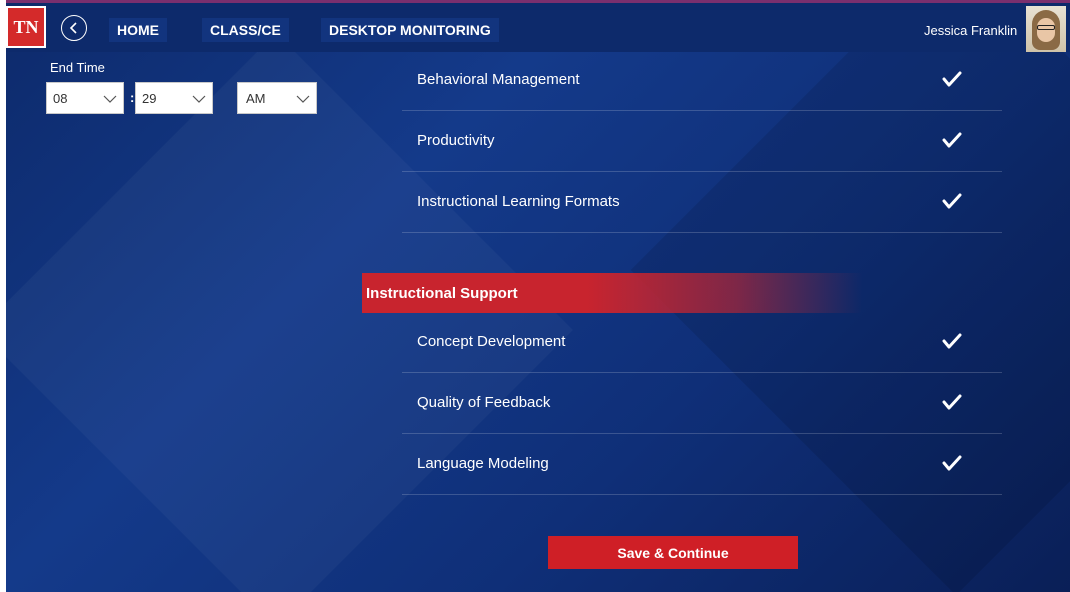 This screenshot has width=1070, height=592. I want to click on back-circle-icon, so click(73, 28).